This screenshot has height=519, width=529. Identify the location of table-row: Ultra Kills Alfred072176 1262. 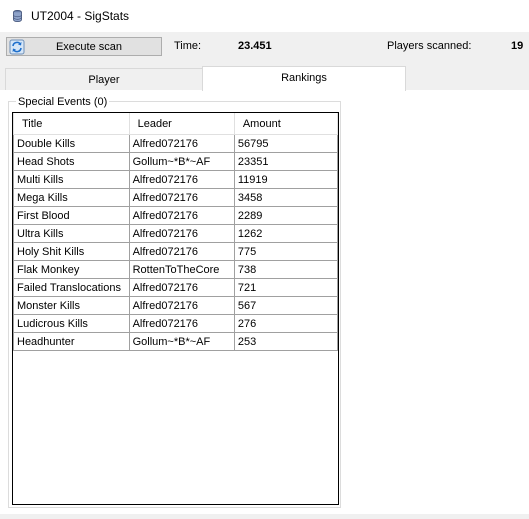
(176, 233).